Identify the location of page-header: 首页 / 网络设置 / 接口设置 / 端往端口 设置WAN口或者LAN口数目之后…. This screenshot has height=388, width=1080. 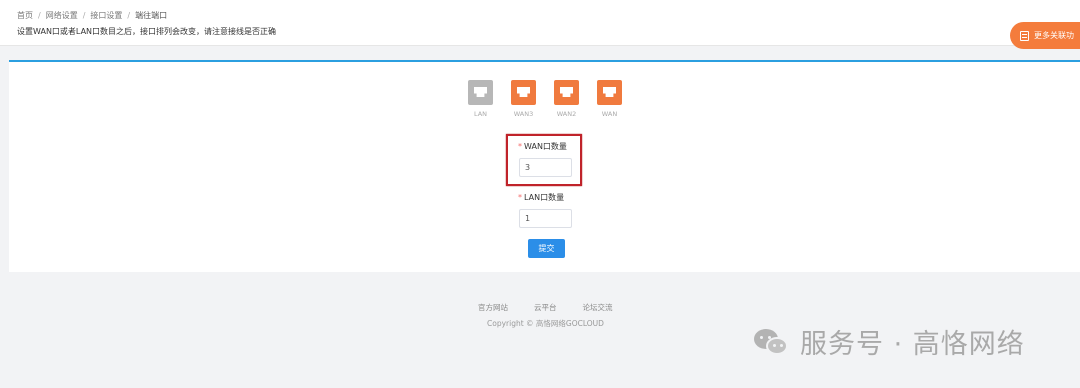
(540, 24).